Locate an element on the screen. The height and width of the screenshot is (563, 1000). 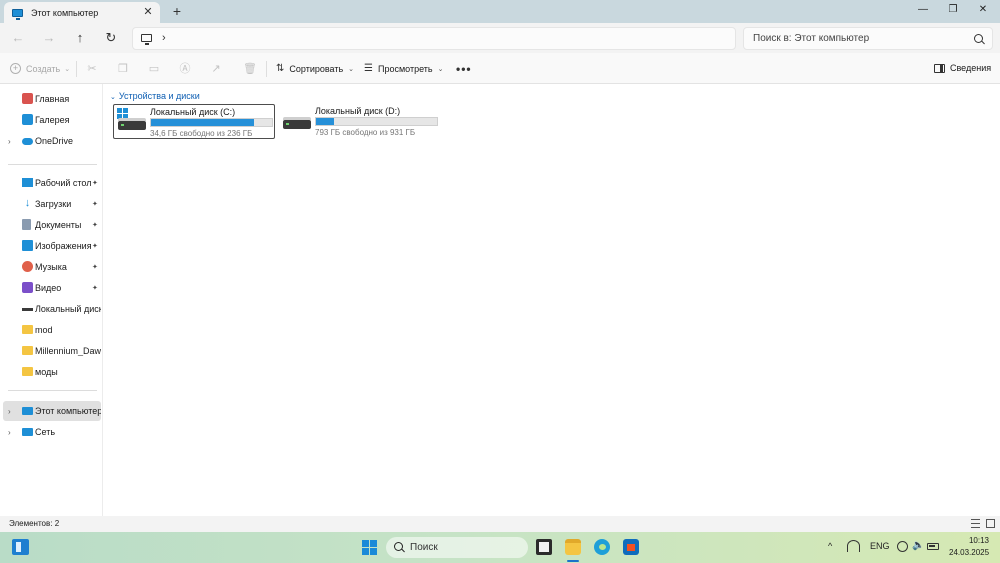
maximize-button: ❐ is located at coordinates (953, 11).